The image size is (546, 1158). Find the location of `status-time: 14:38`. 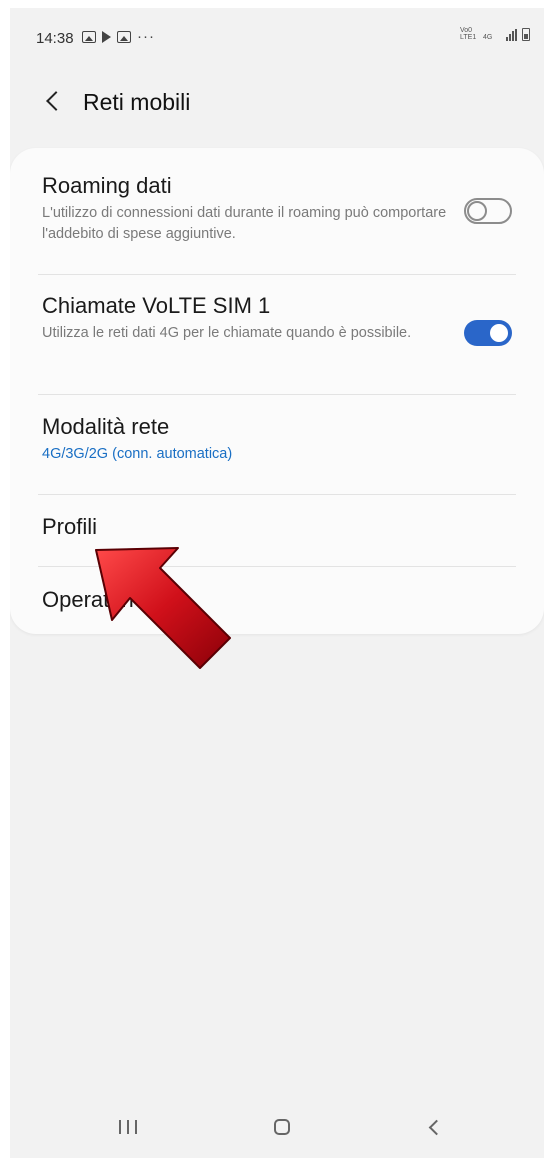

status-time: 14:38 is located at coordinates (55, 38).